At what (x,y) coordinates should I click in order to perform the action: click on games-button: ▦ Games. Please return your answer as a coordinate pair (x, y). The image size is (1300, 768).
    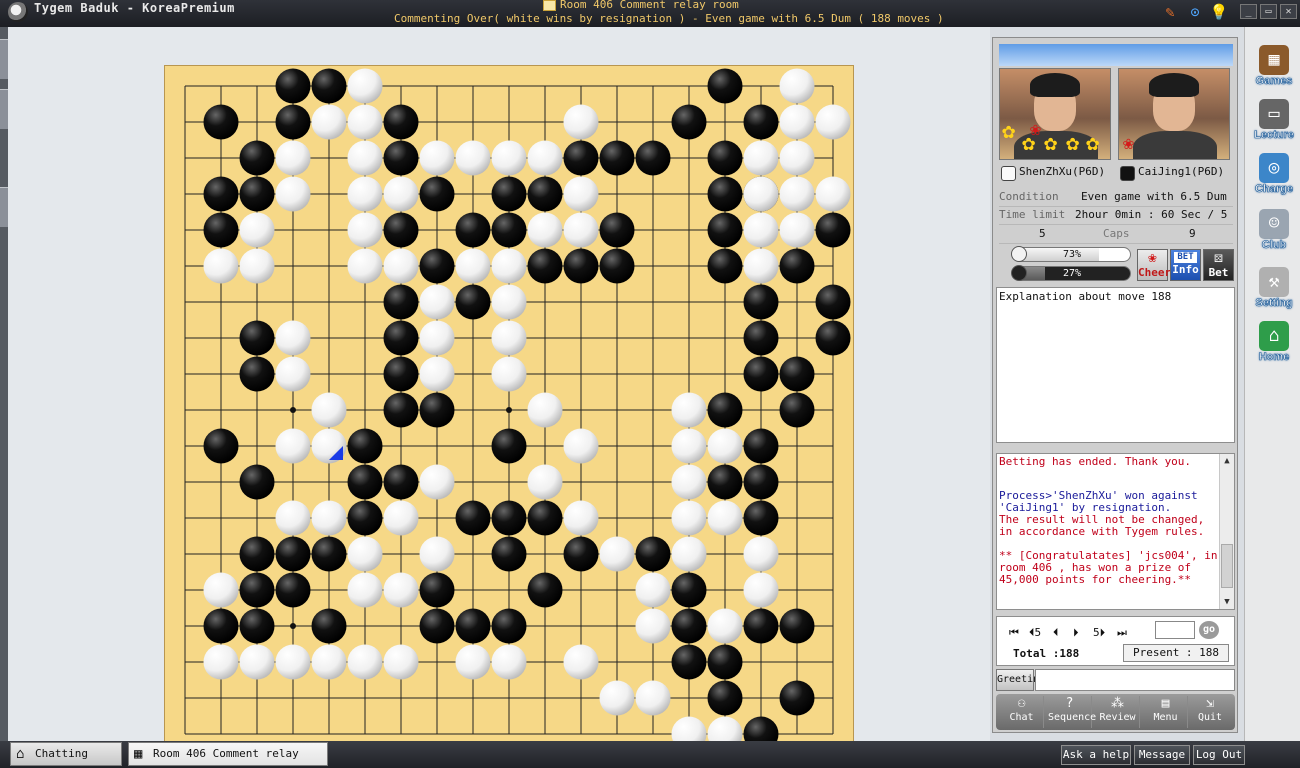
    Looking at the image, I should click on (1274, 70).